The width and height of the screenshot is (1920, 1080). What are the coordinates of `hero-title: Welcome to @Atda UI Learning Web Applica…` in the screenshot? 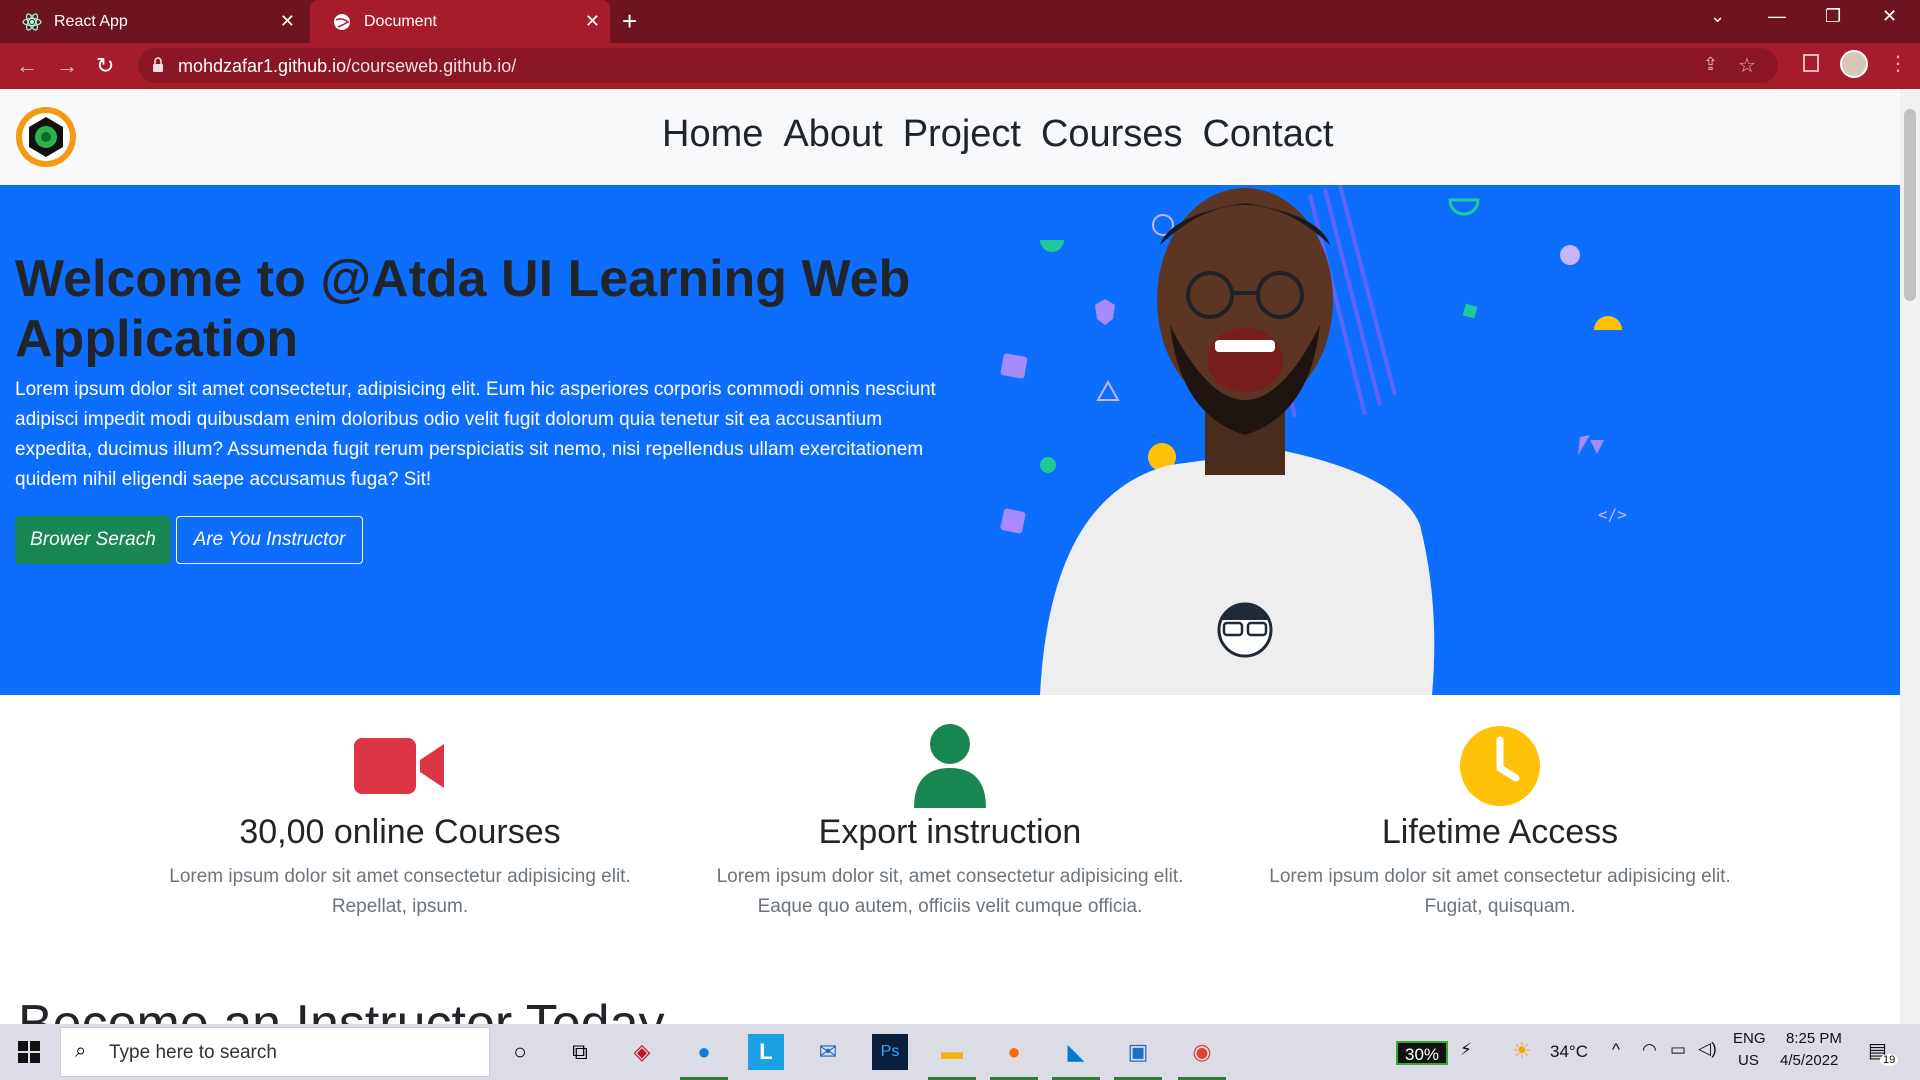 It's located at (463, 309).